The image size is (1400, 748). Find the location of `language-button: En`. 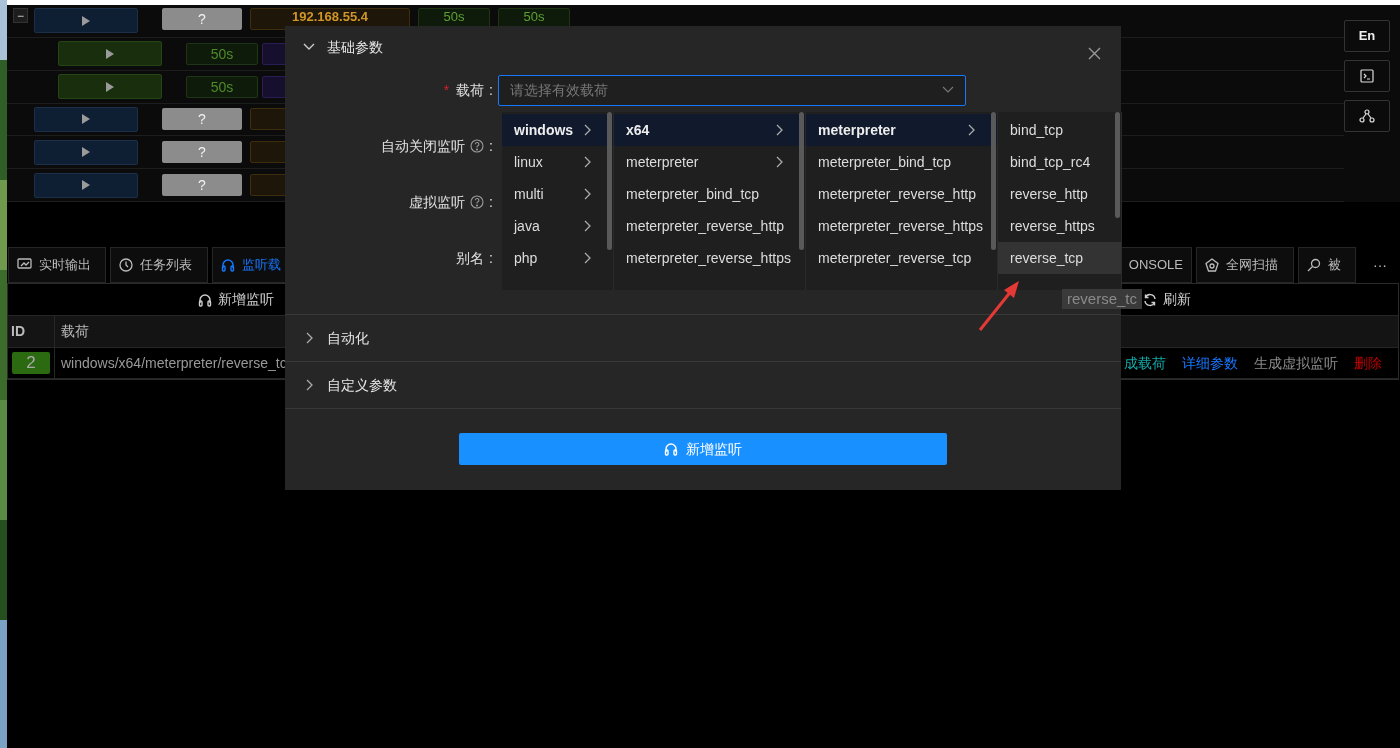

language-button: En is located at coordinates (1367, 36).